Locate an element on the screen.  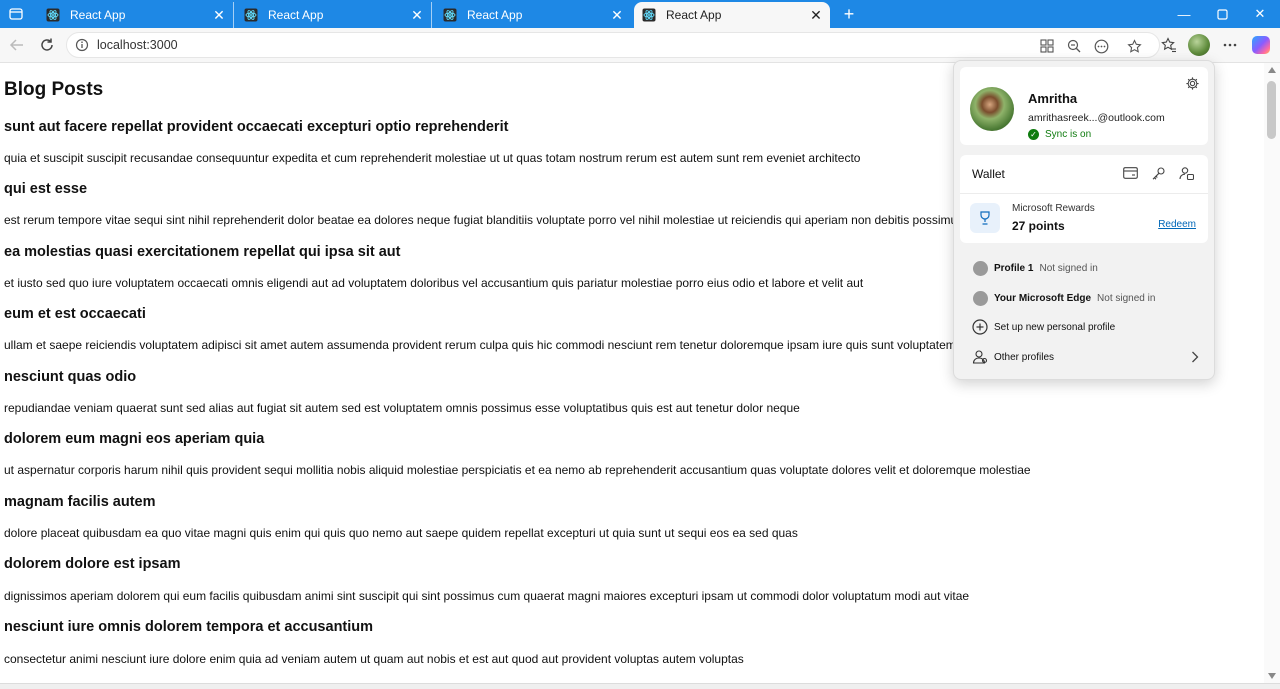
window-bottom-edge is located at coordinates (640, 686).